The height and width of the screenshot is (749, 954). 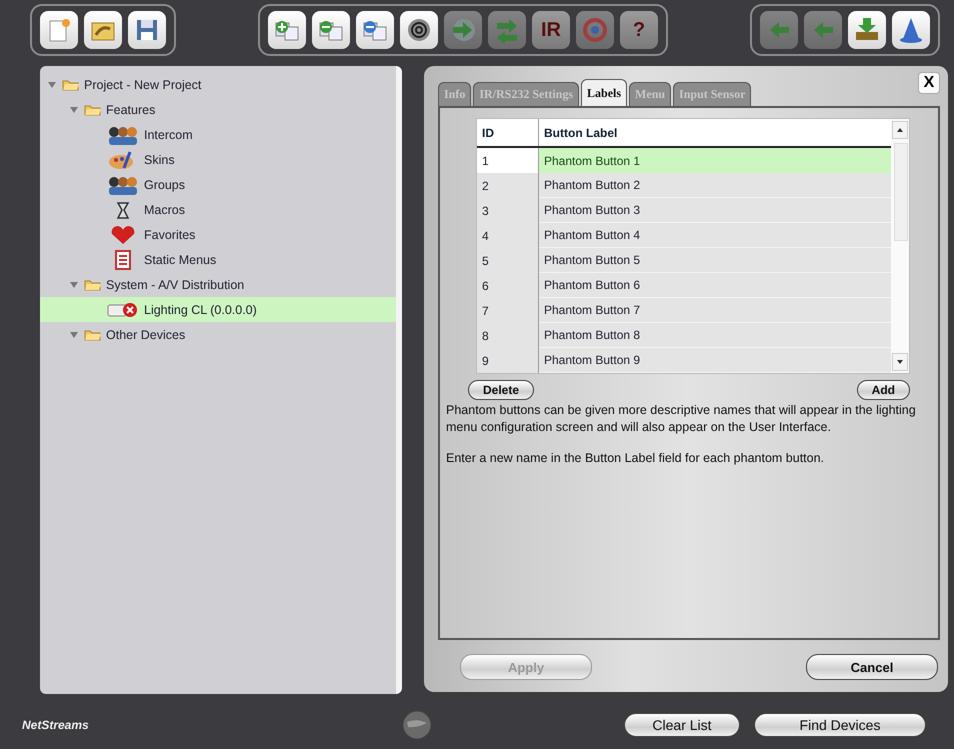 What do you see at coordinates (200, 309) in the screenshot?
I see `tree-label: Lighting CL (0.0.0.0)` at bounding box center [200, 309].